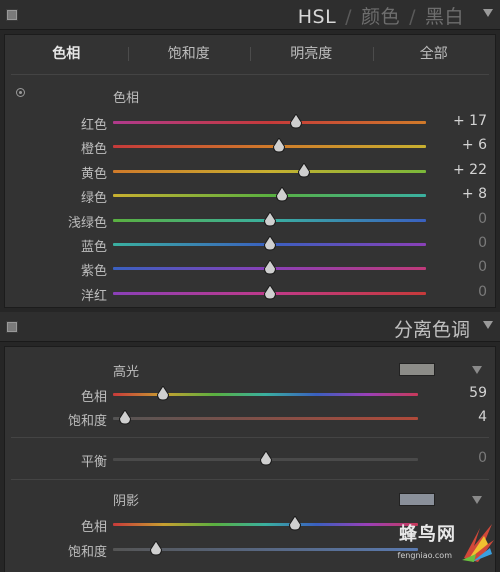  I want to click on highlights-color-swatch, so click(417, 369).